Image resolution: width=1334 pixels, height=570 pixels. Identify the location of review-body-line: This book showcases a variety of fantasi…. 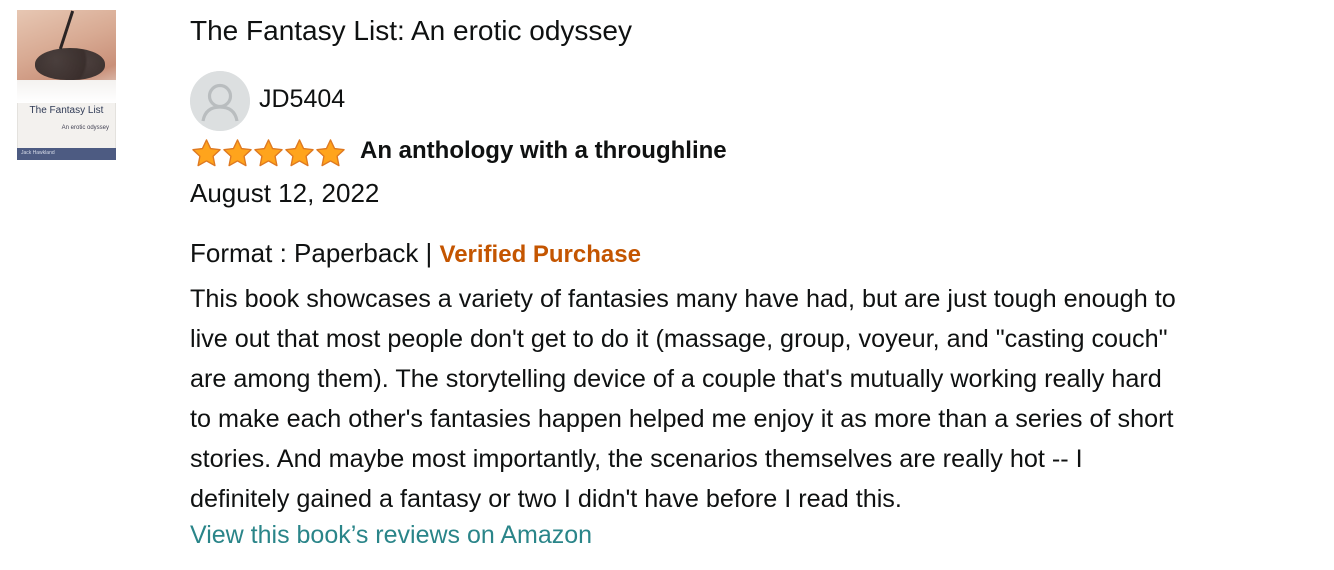
(683, 299).